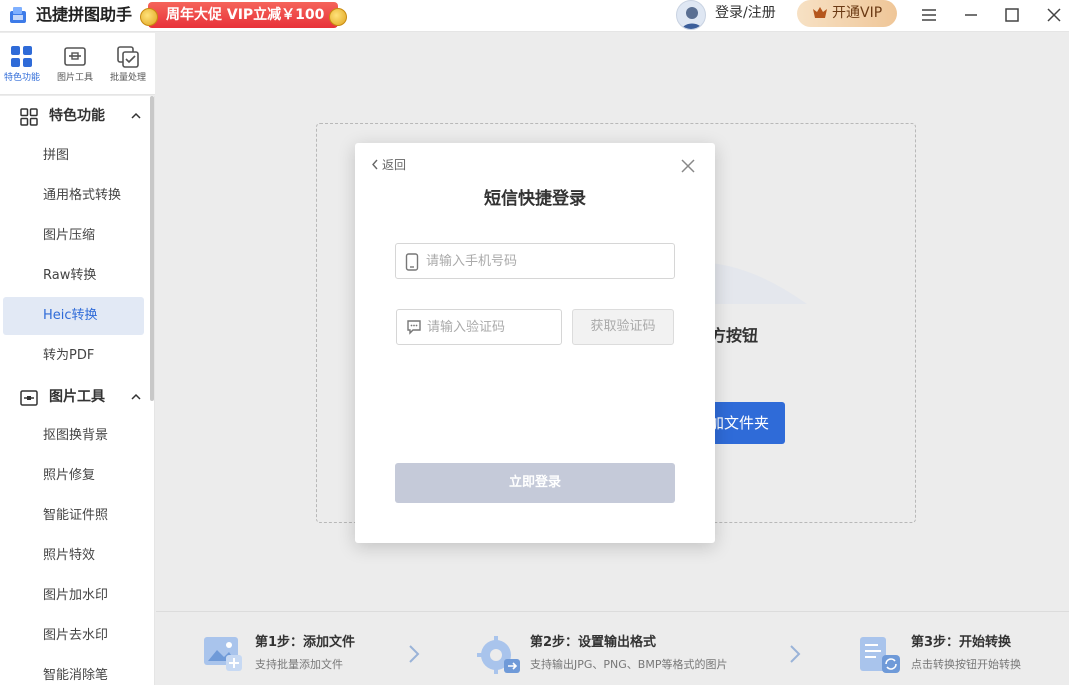  What do you see at coordinates (623, 327) in the screenshot?
I see `get-code-button: 获取验证码` at bounding box center [623, 327].